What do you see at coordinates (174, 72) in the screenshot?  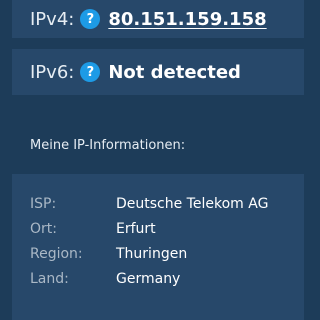 I see `ipv6-status: Not detected` at bounding box center [174, 72].